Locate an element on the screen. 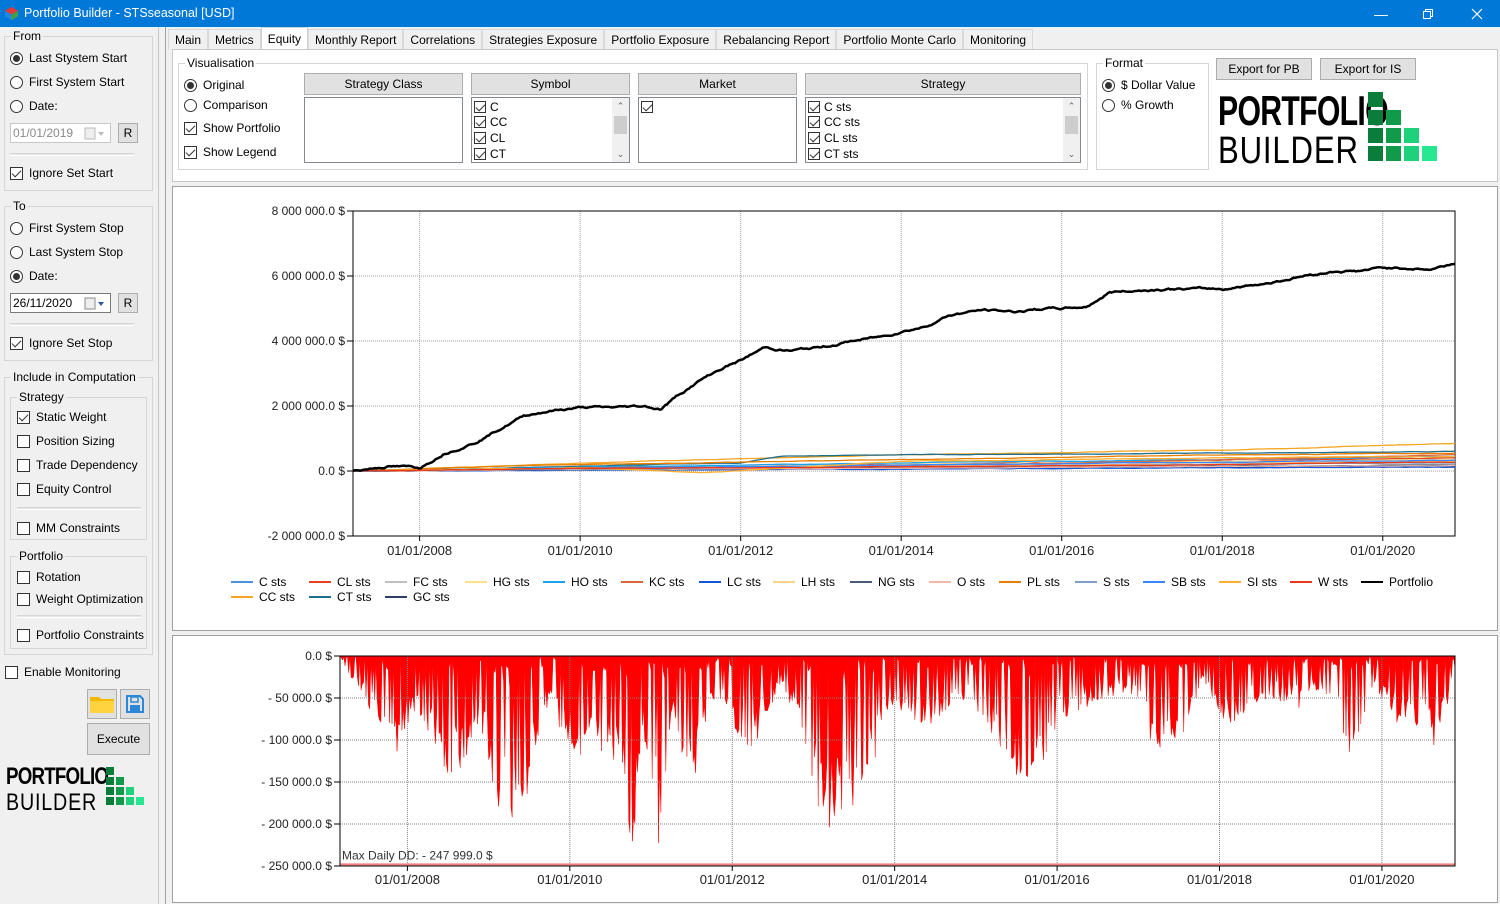 This screenshot has height=904, width=1500. x-tick-label: 01/01/2014 is located at coordinates (901, 550).